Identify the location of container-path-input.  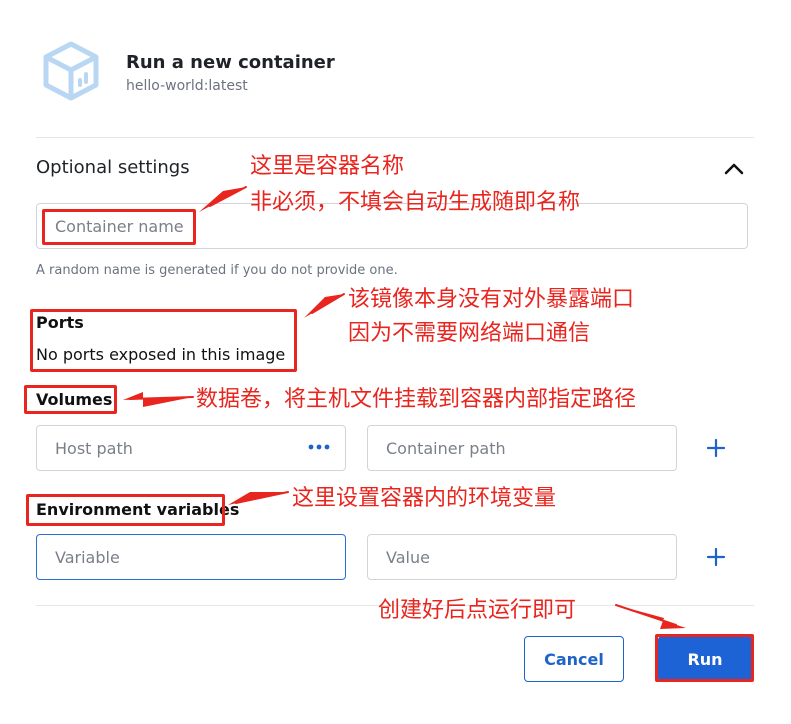
(522, 448).